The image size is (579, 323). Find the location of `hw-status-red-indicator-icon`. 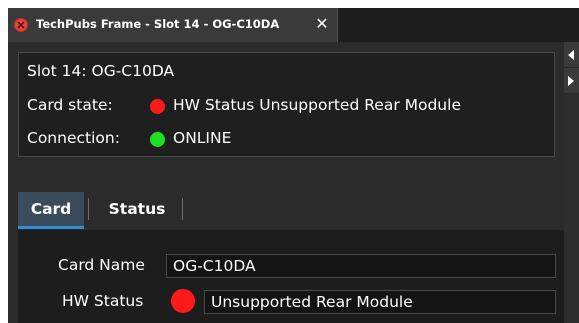

hw-status-red-indicator-icon is located at coordinates (183, 301).